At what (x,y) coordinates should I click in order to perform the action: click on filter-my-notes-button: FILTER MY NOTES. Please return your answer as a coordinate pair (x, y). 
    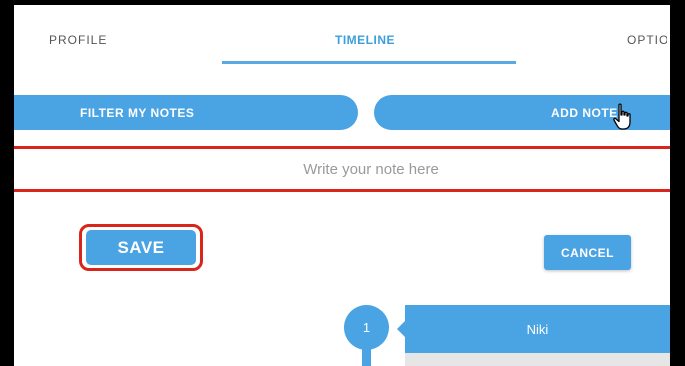
    Looking at the image, I should click on (186, 112).